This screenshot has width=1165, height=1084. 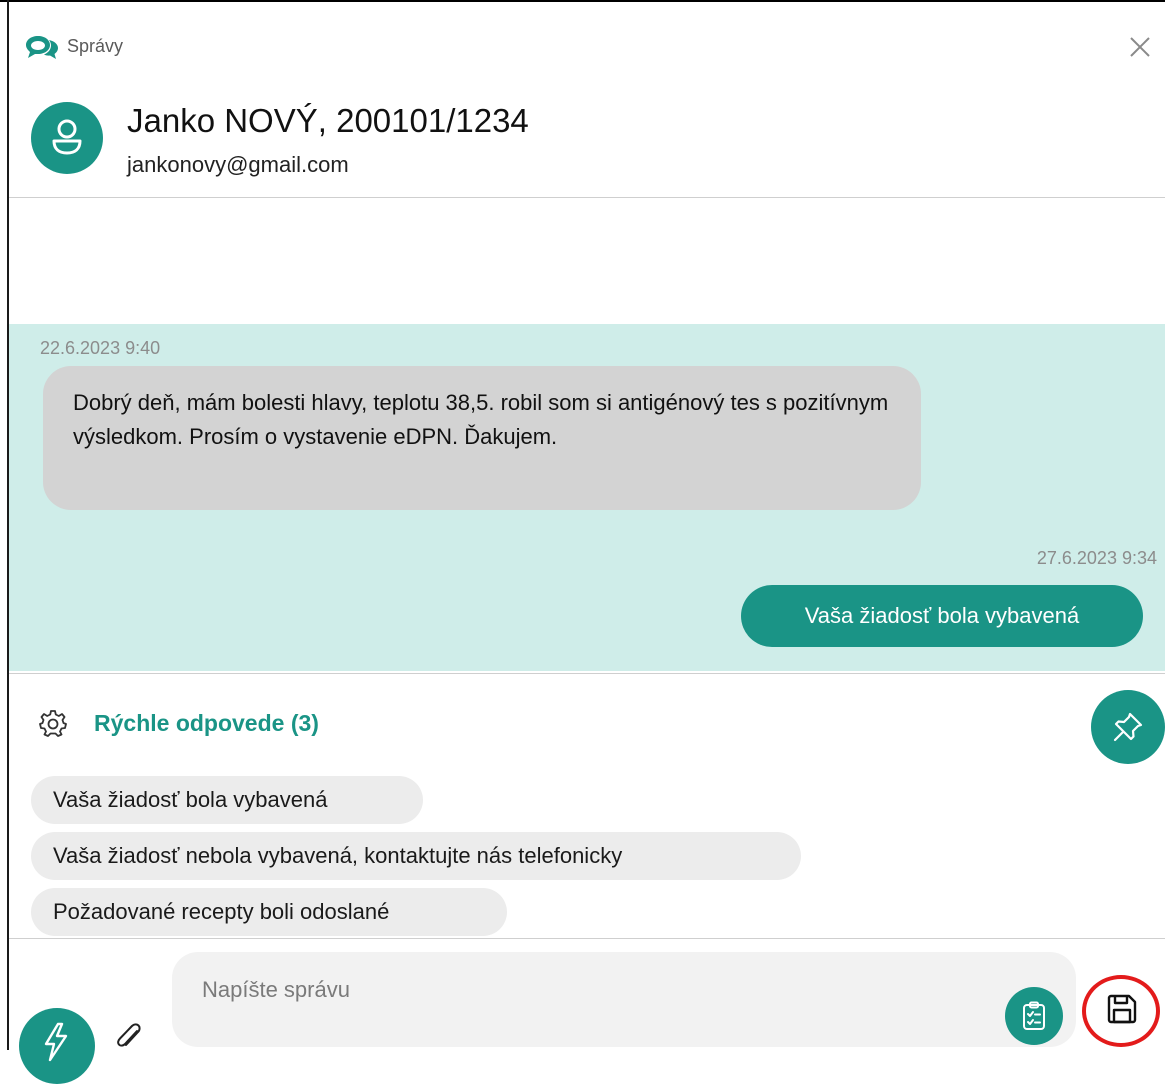 I want to click on avatar, so click(x=67, y=138).